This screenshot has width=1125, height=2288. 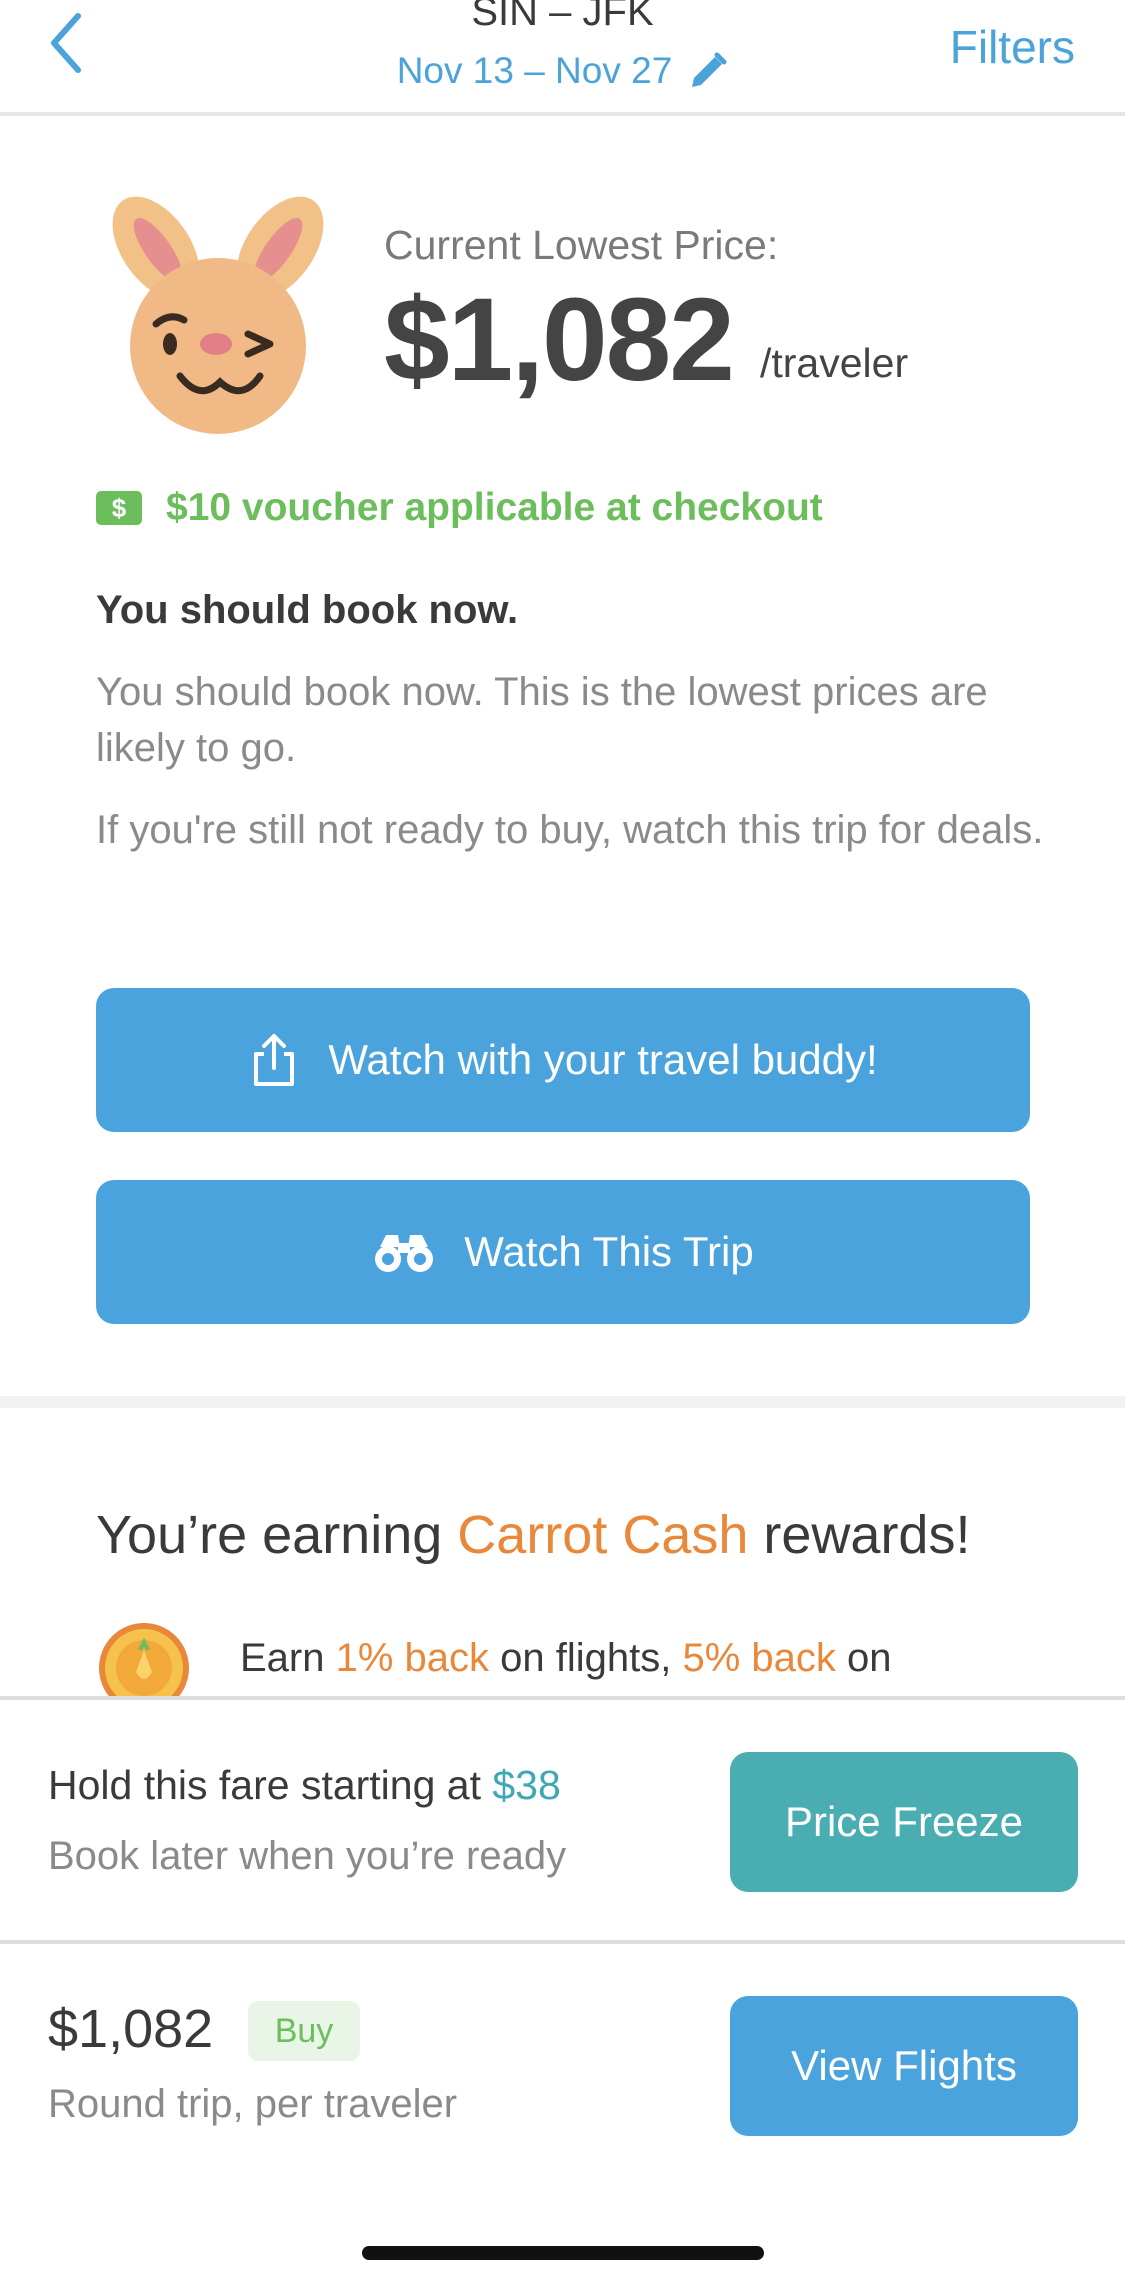 What do you see at coordinates (904, 1822) in the screenshot?
I see `price-freeze-button: Price Freeze` at bounding box center [904, 1822].